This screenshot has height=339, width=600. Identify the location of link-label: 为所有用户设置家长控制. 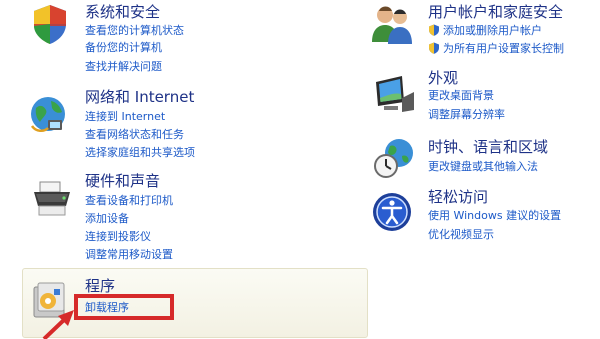
(503, 48).